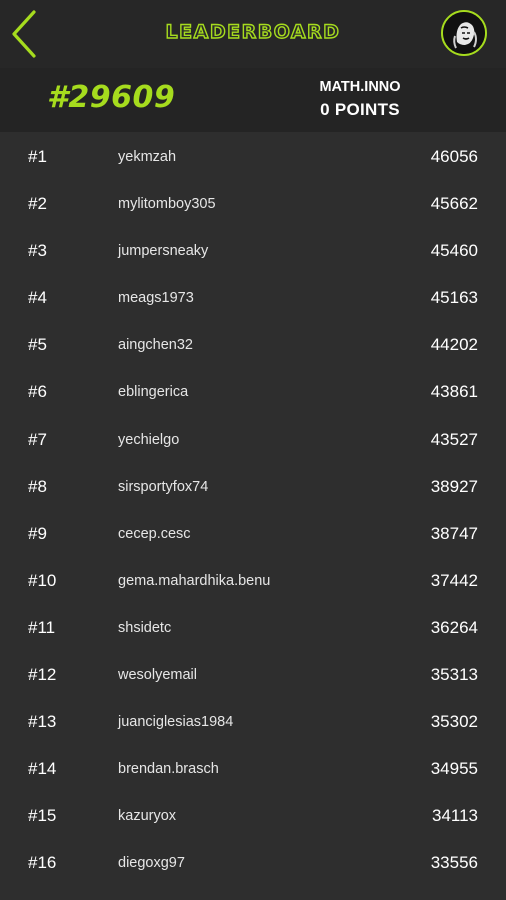  What do you see at coordinates (454, 298) in the screenshot?
I see `list-item-points: 45163` at bounding box center [454, 298].